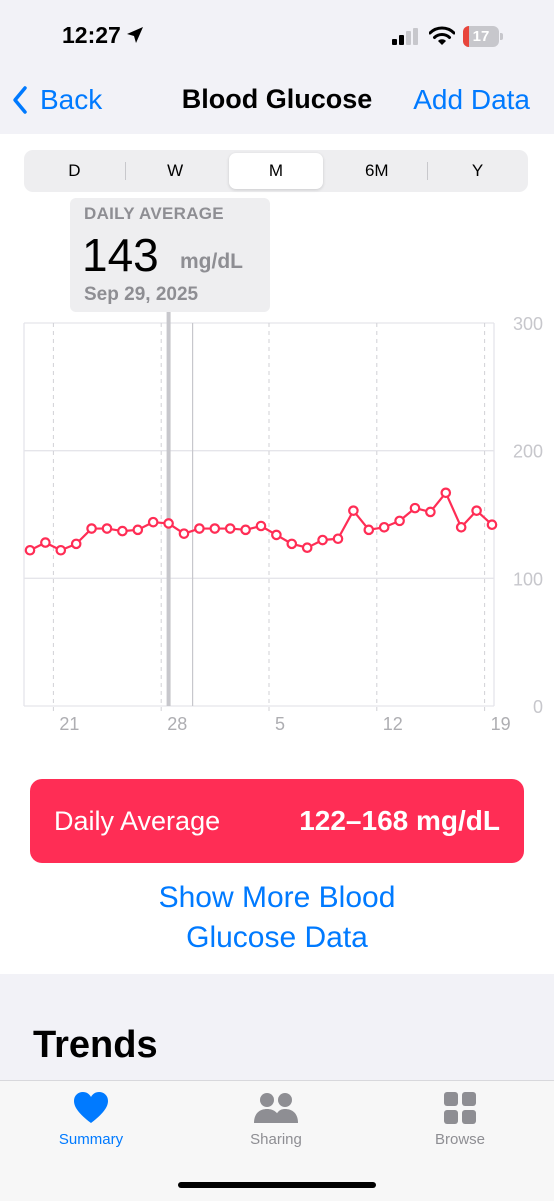 Image resolution: width=554 pixels, height=1201 pixels. I want to click on back-button: Back, so click(57, 100).